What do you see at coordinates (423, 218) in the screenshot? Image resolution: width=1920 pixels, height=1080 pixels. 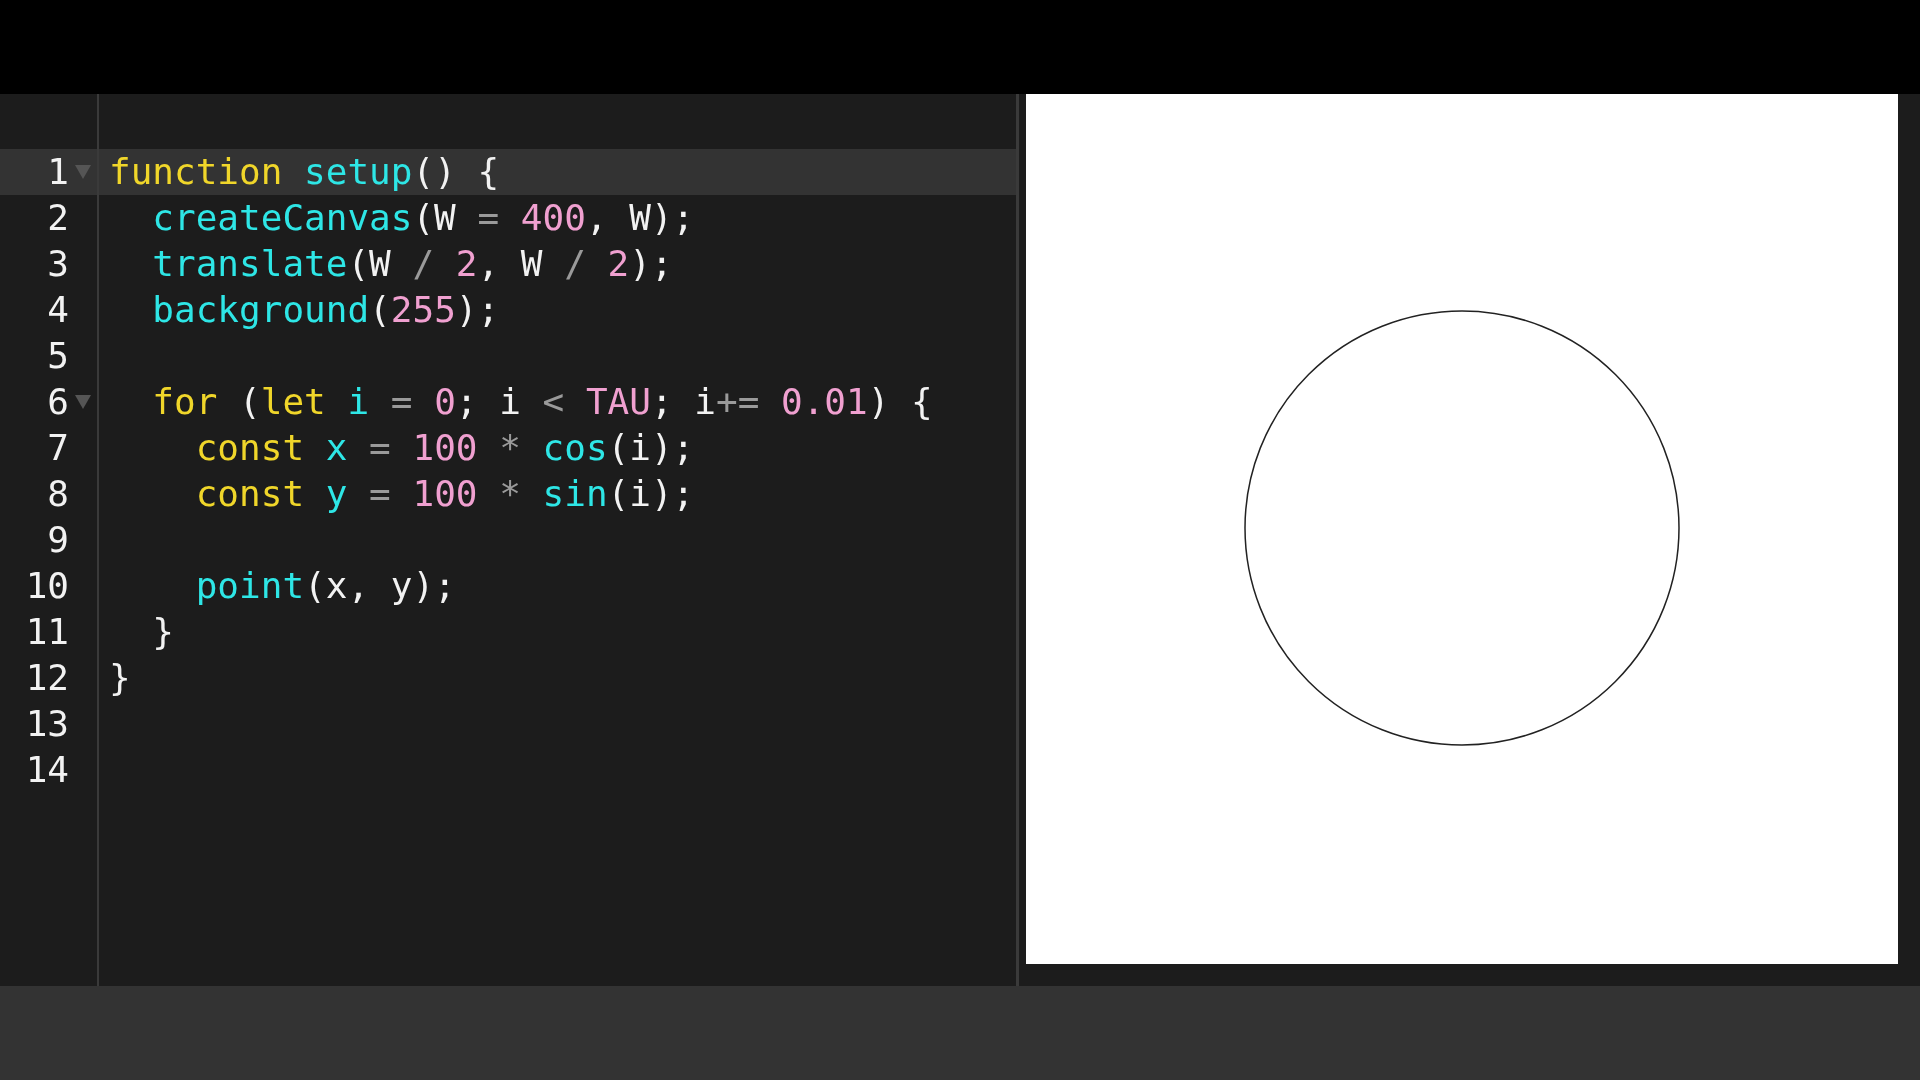 I see `code-line: createCanvas(W = 400, W);` at bounding box center [423, 218].